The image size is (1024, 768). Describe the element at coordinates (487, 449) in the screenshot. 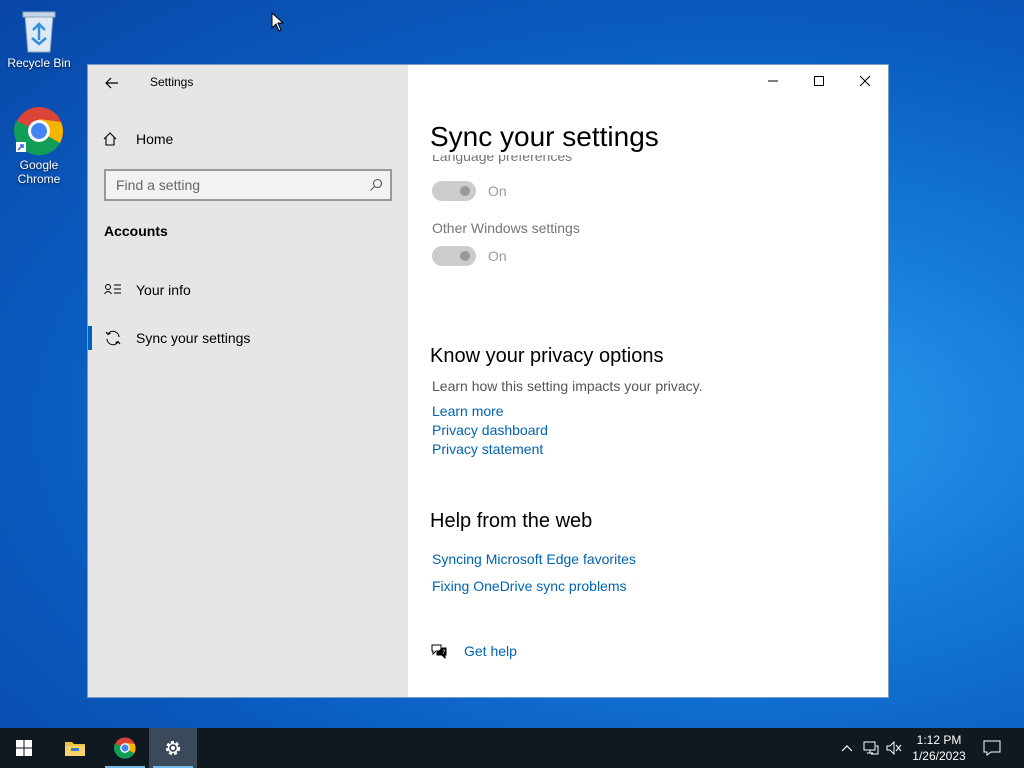

I see `link-privacy-statement: Privacy statement` at that location.